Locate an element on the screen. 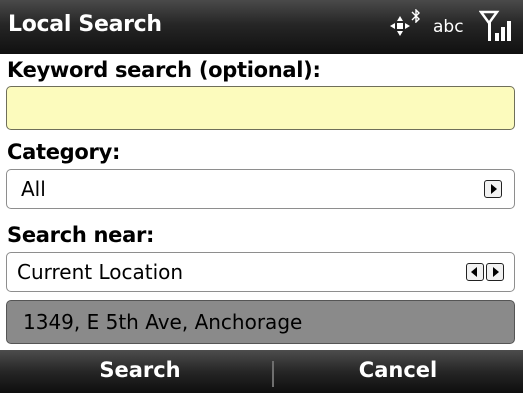 The width and height of the screenshot is (523, 393). search-button: Search is located at coordinates (140, 370).